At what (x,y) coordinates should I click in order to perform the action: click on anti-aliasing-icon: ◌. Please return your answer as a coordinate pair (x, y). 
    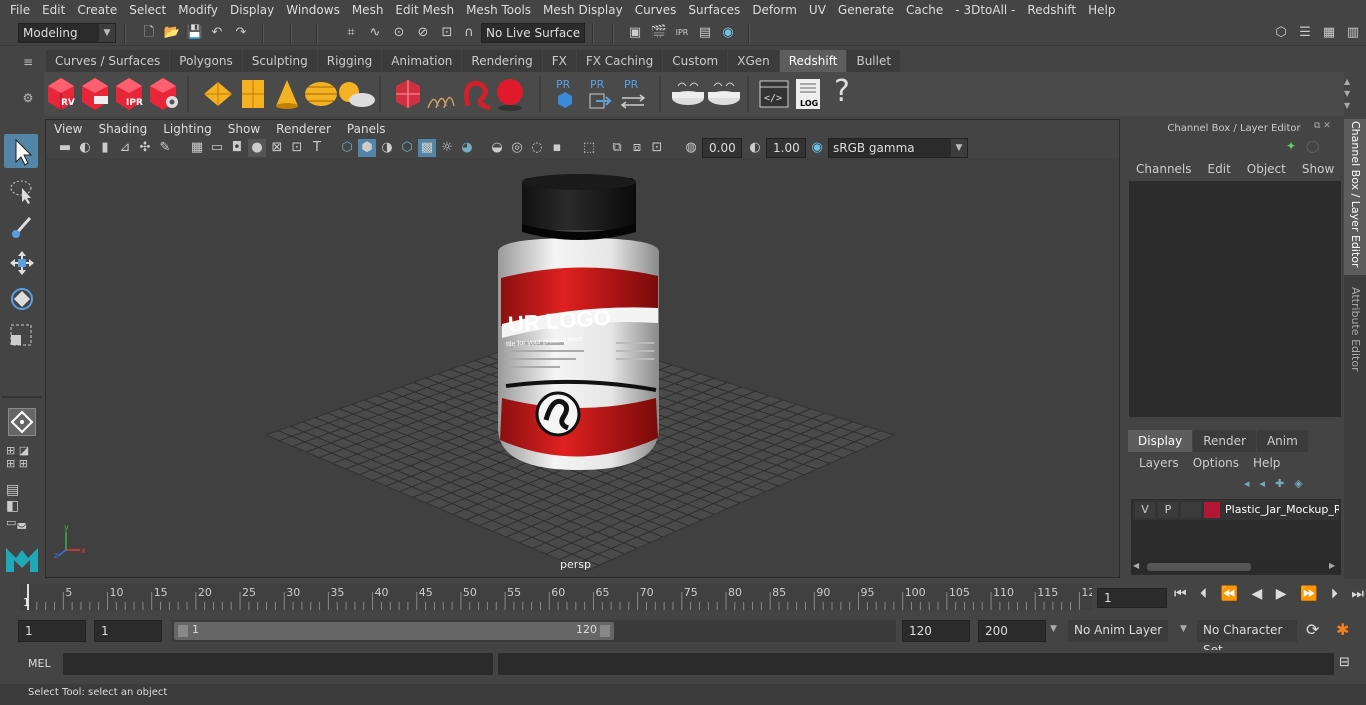
    Looking at the image, I should click on (537, 148).